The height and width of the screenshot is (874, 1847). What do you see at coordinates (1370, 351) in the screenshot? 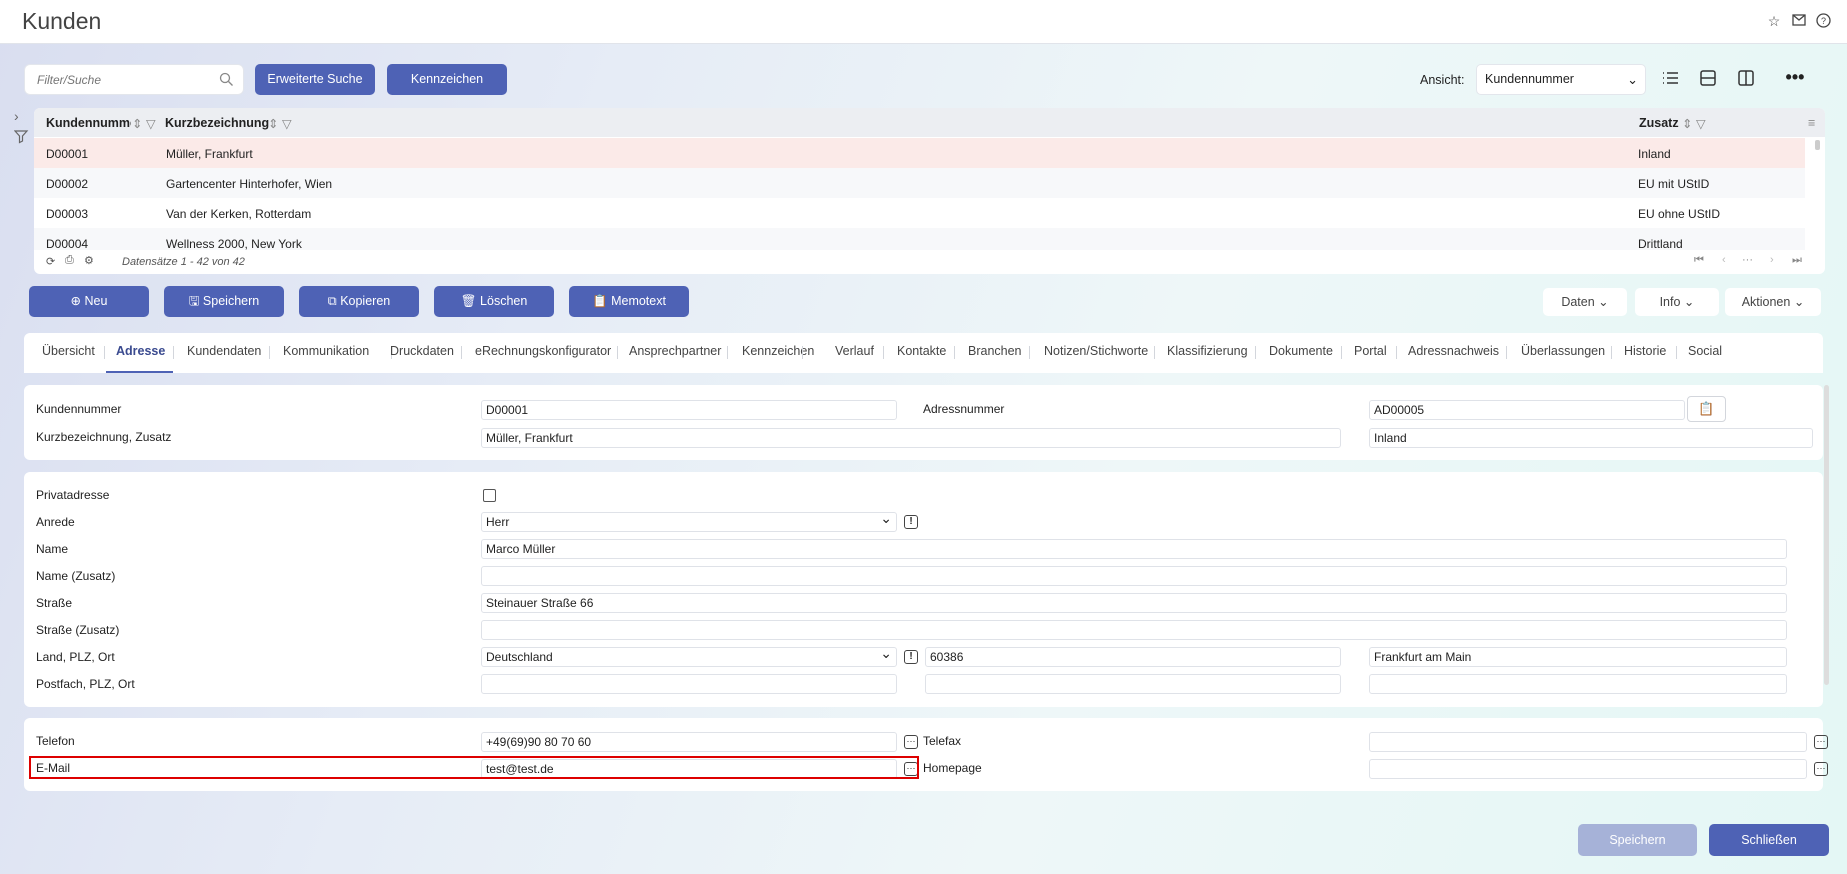
I see `tab-item: Portal` at bounding box center [1370, 351].